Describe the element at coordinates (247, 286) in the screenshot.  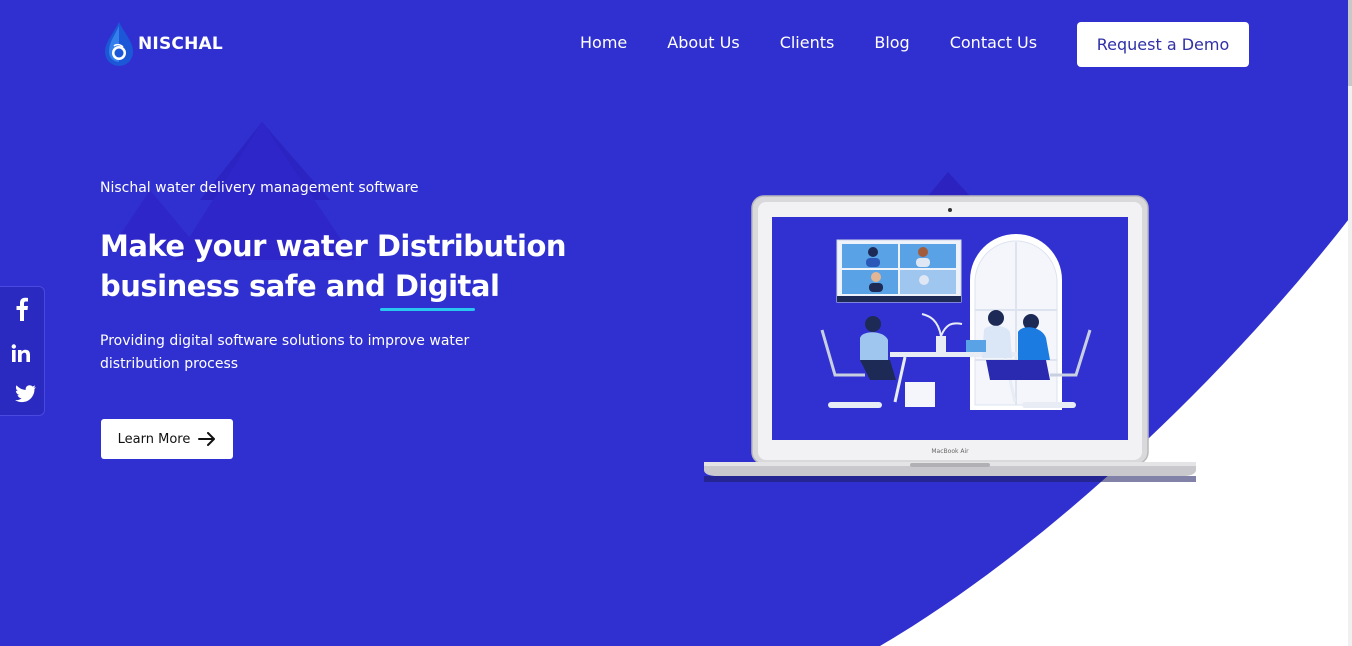
I see `headline-line-2: business safe and` at that location.